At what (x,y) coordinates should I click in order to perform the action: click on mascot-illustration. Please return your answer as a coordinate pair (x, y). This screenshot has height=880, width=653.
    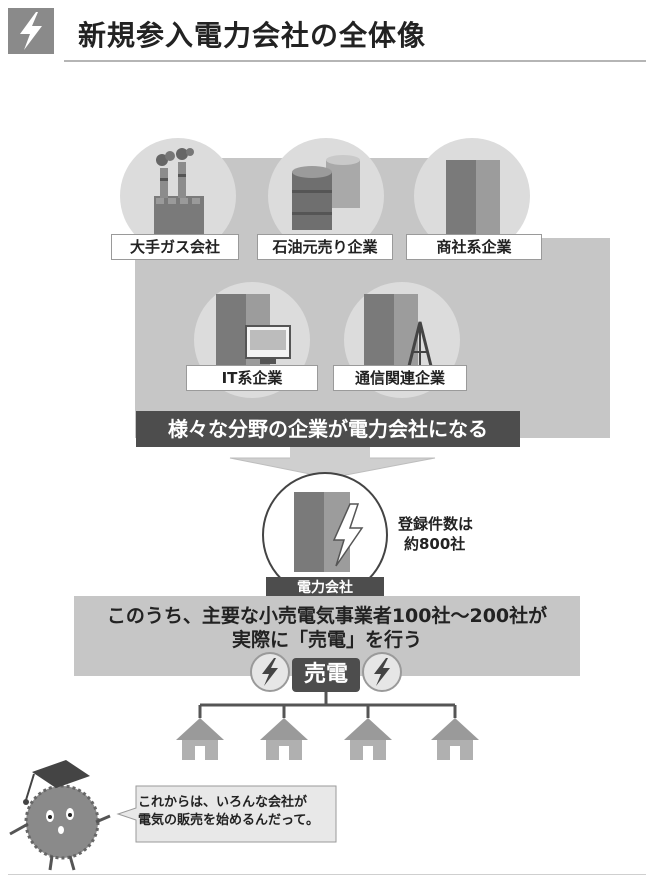
    Looking at the image, I should click on (59, 812).